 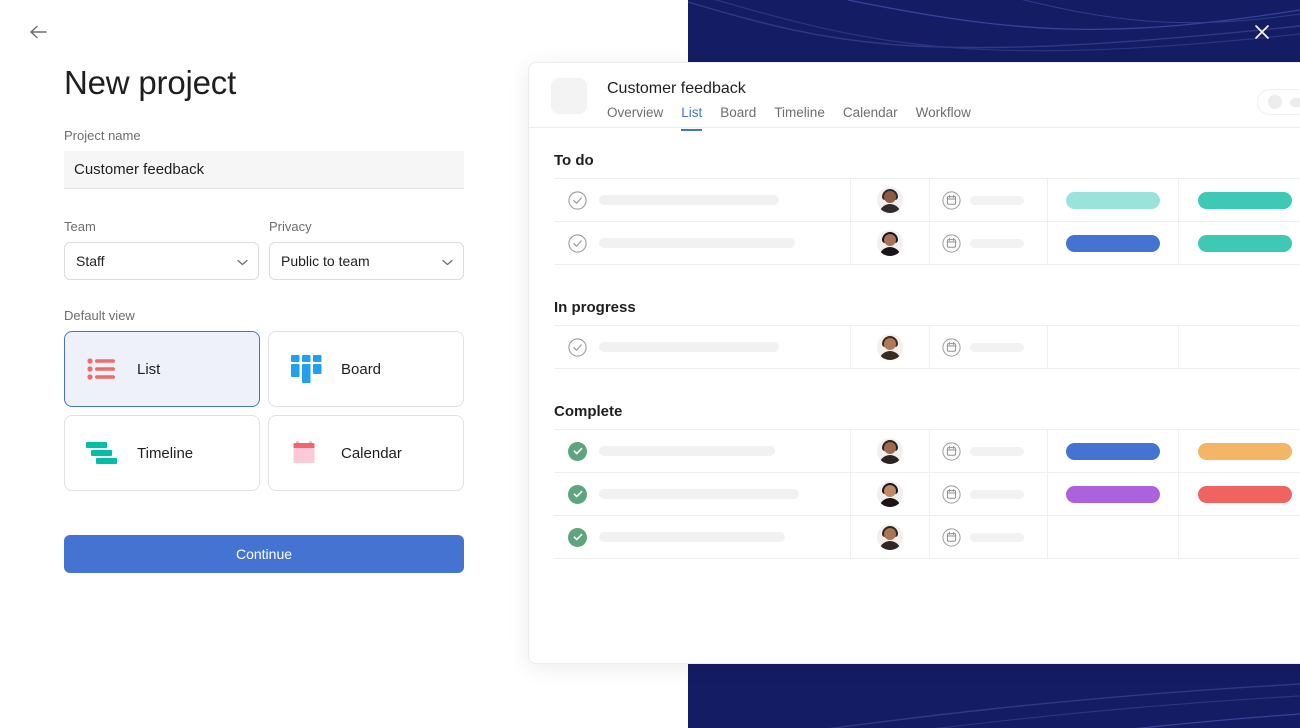 What do you see at coordinates (994, 32) in the screenshot?
I see `navy-banner-top` at bounding box center [994, 32].